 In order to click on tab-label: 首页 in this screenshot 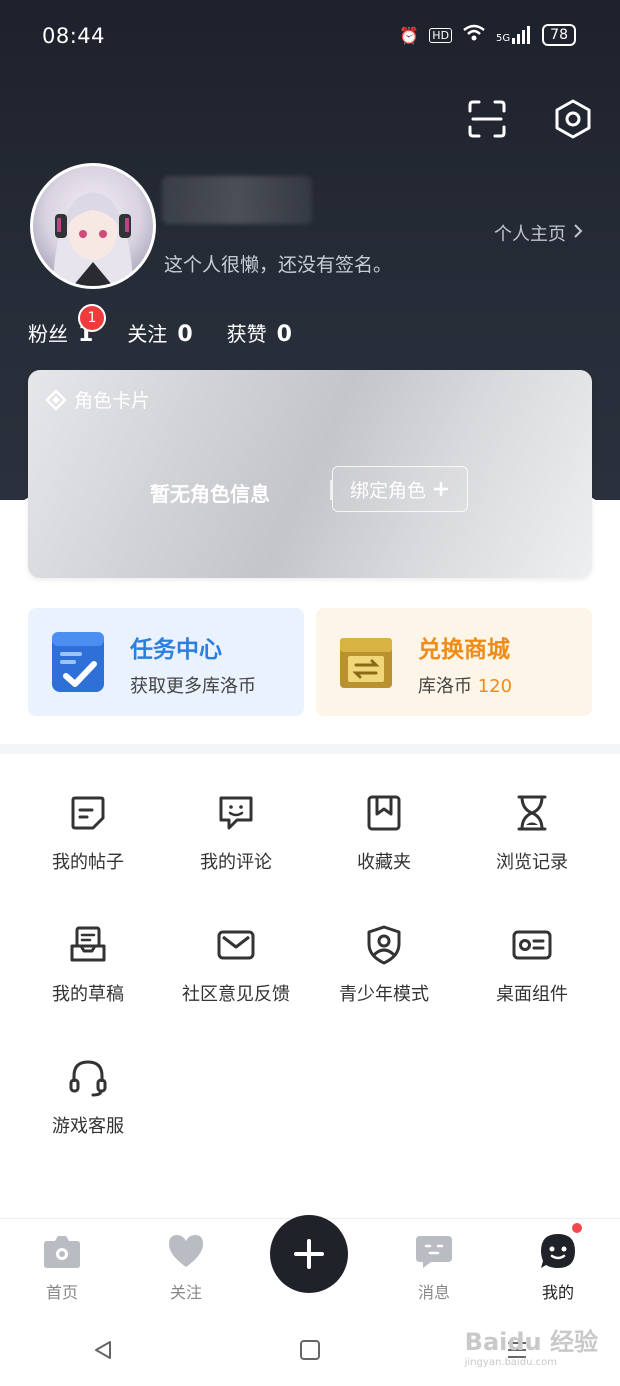, I will do `click(61, 1292)`.